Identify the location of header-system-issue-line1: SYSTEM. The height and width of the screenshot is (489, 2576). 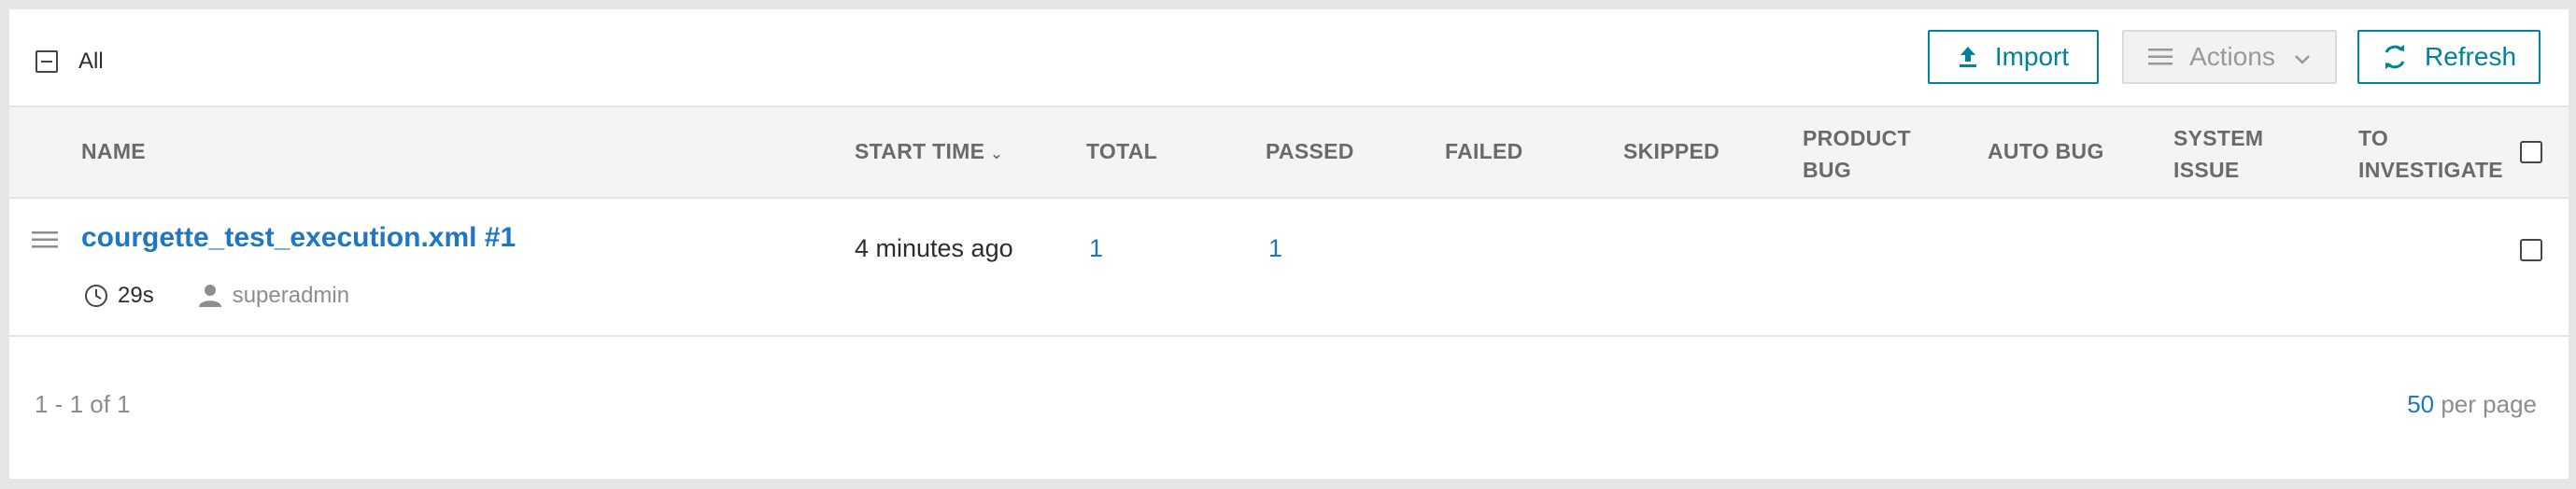
(2218, 138).